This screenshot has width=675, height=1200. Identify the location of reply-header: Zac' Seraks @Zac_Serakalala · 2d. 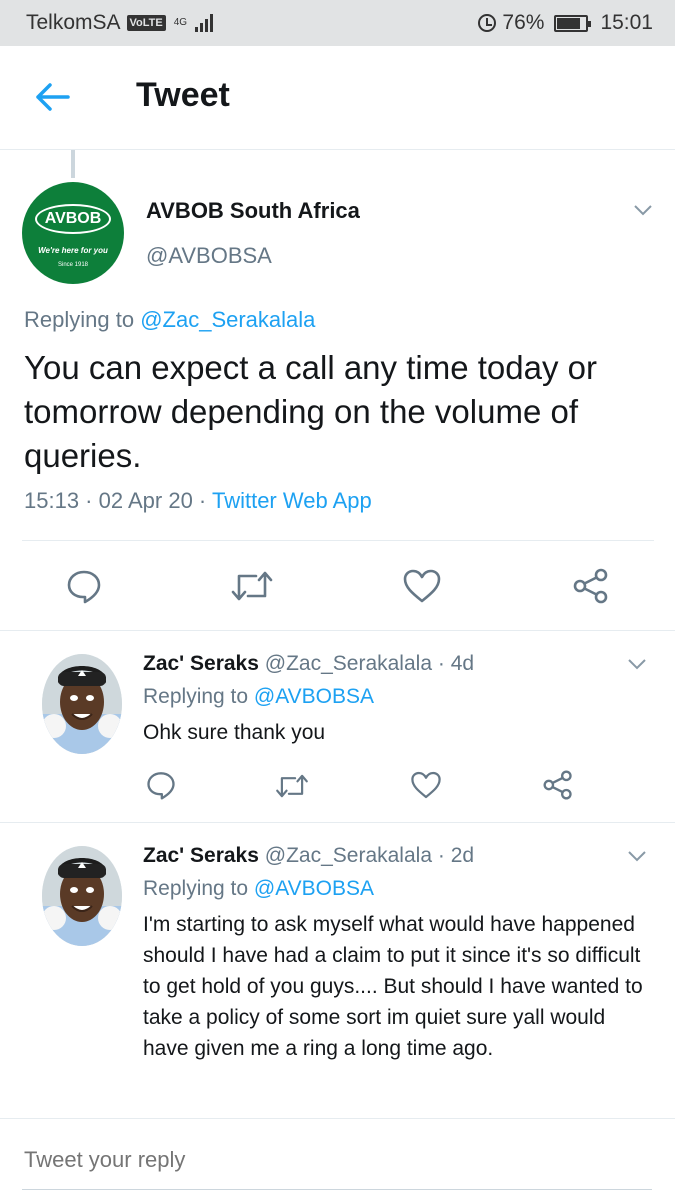
(308, 856).